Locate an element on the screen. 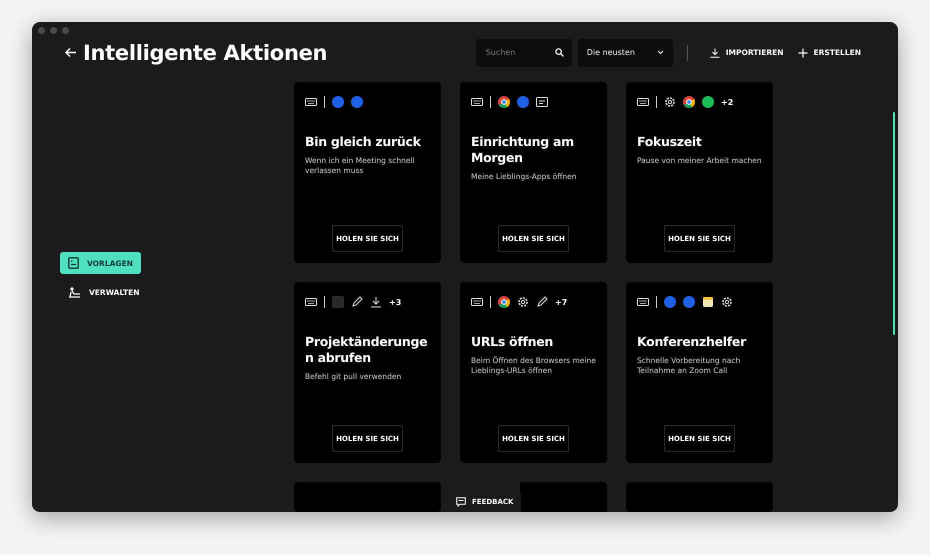 The height and width of the screenshot is (555, 930). plus-icon is located at coordinates (803, 53).